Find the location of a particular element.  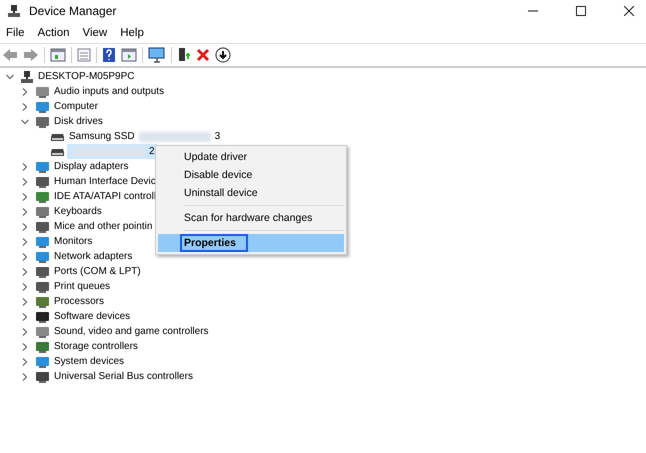

menu-item: Uninstall device is located at coordinates (251, 193).